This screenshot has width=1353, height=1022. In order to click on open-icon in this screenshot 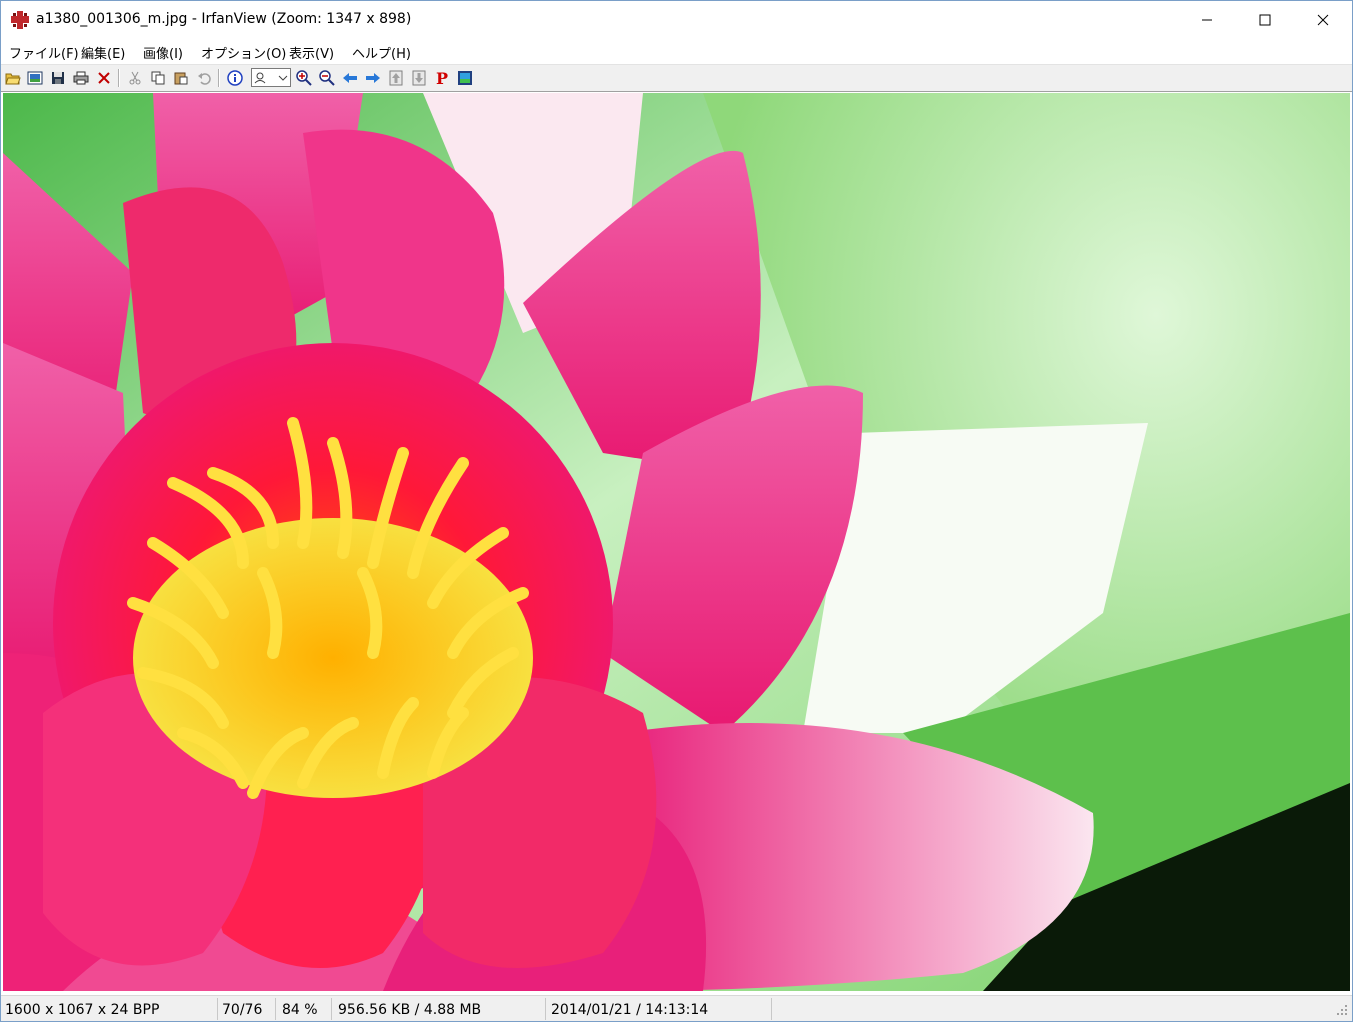, I will do `click(13, 78)`.